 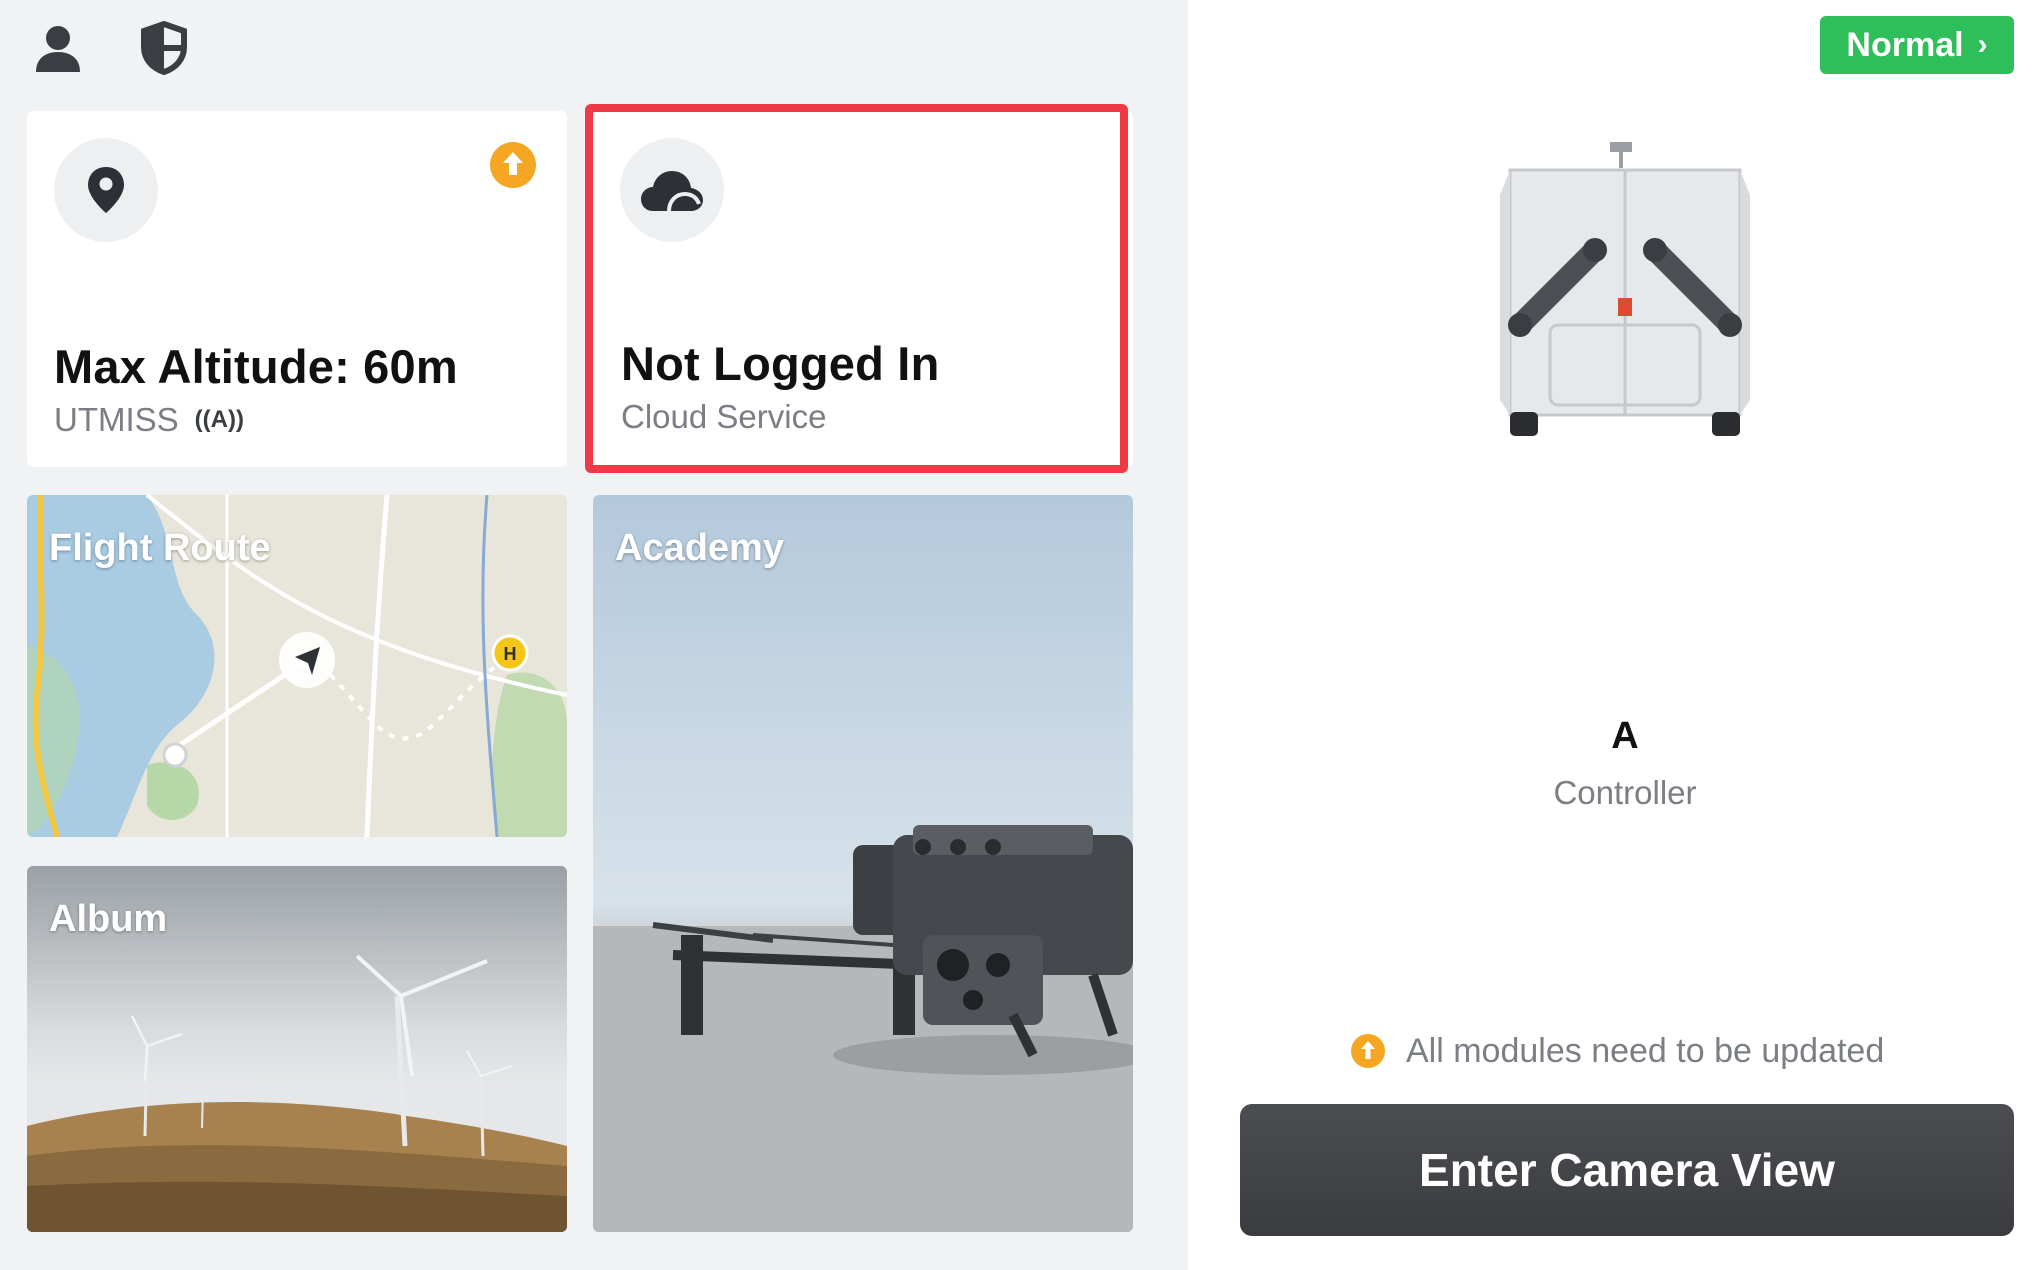 What do you see at coordinates (1625, 792) in the screenshot?
I see `device-role: Controller` at bounding box center [1625, 792].